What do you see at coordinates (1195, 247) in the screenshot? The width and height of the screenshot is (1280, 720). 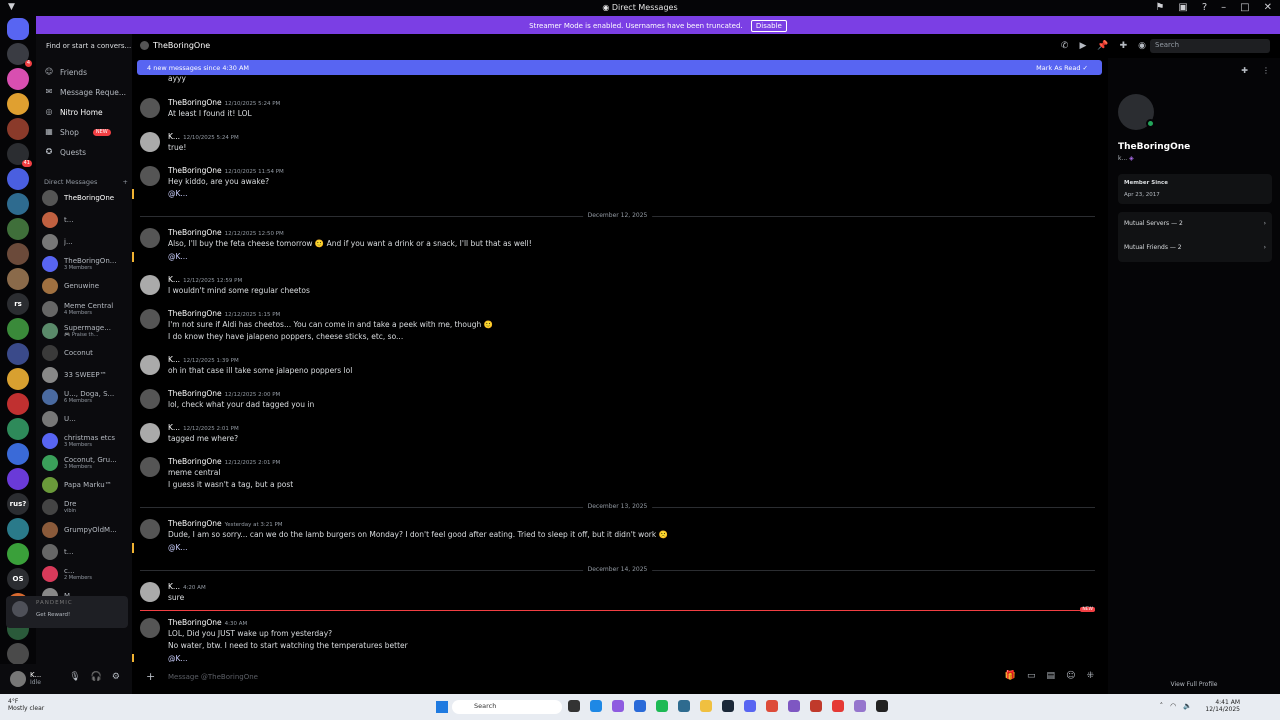 I see `mutual-friends-row: Mutual Friends — 2 ›` at bounding box center [1195, 247].